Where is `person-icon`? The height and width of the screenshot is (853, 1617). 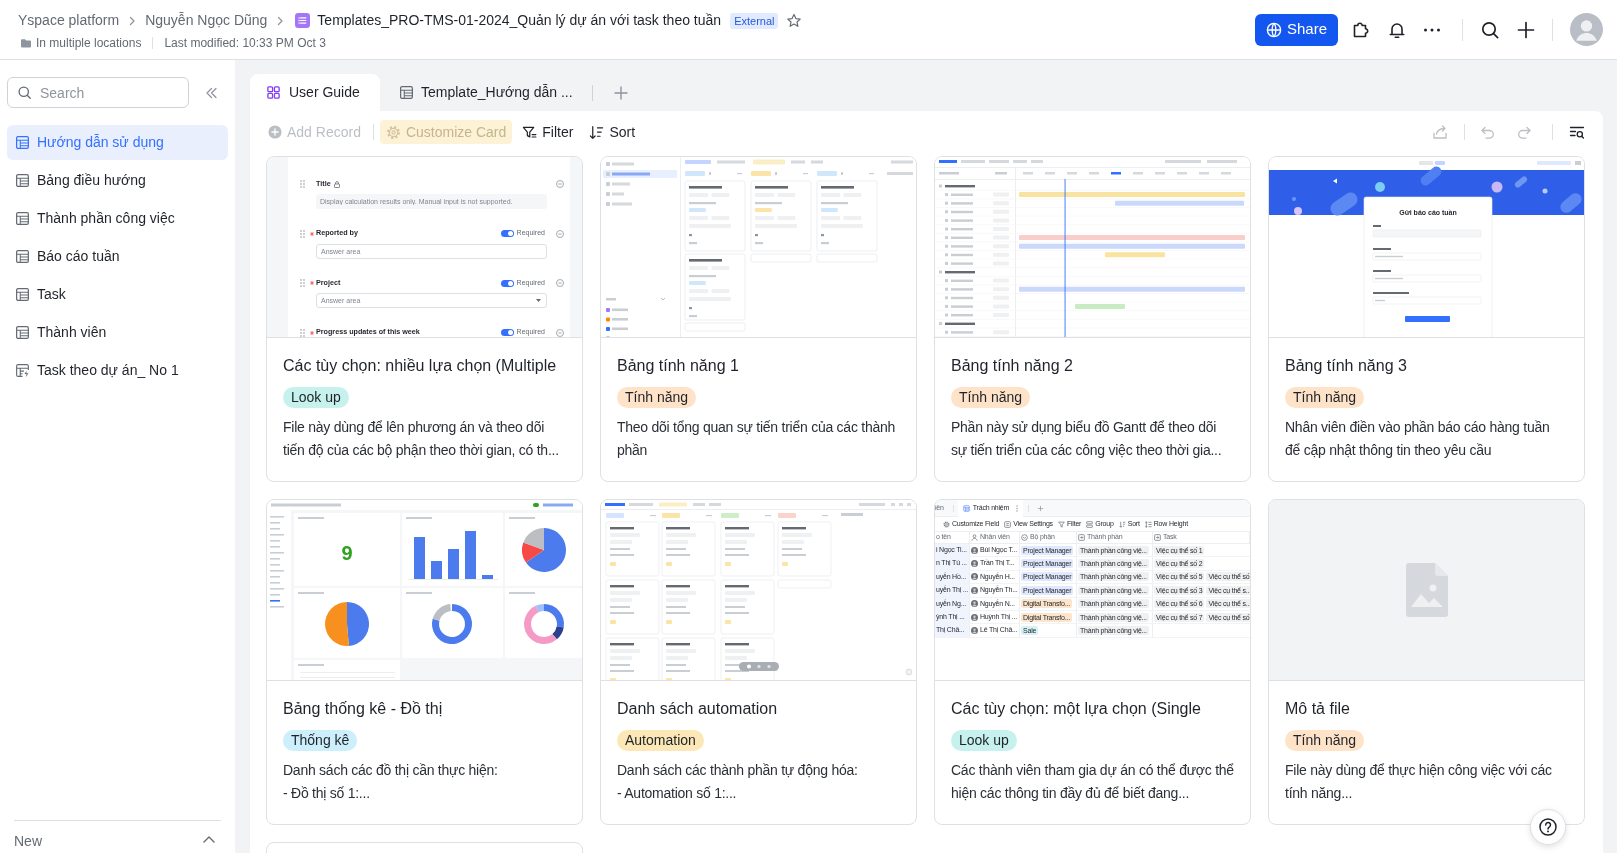 person-icon is located at coordinates (974, 537).